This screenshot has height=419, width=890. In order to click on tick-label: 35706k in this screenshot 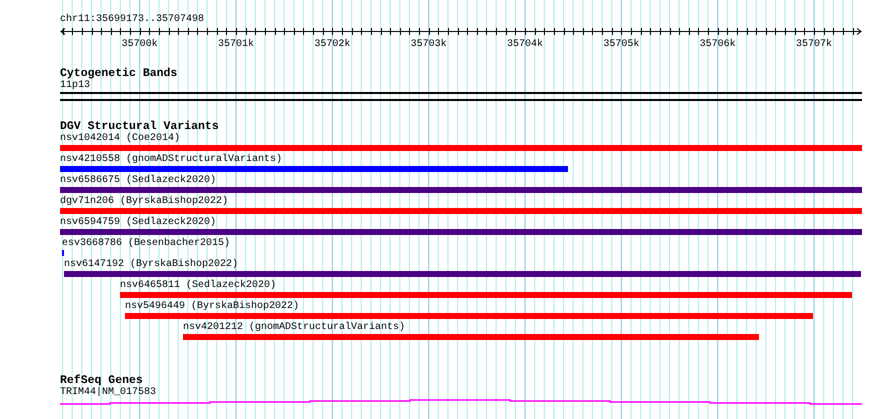, I will do `click(718, 45)`.